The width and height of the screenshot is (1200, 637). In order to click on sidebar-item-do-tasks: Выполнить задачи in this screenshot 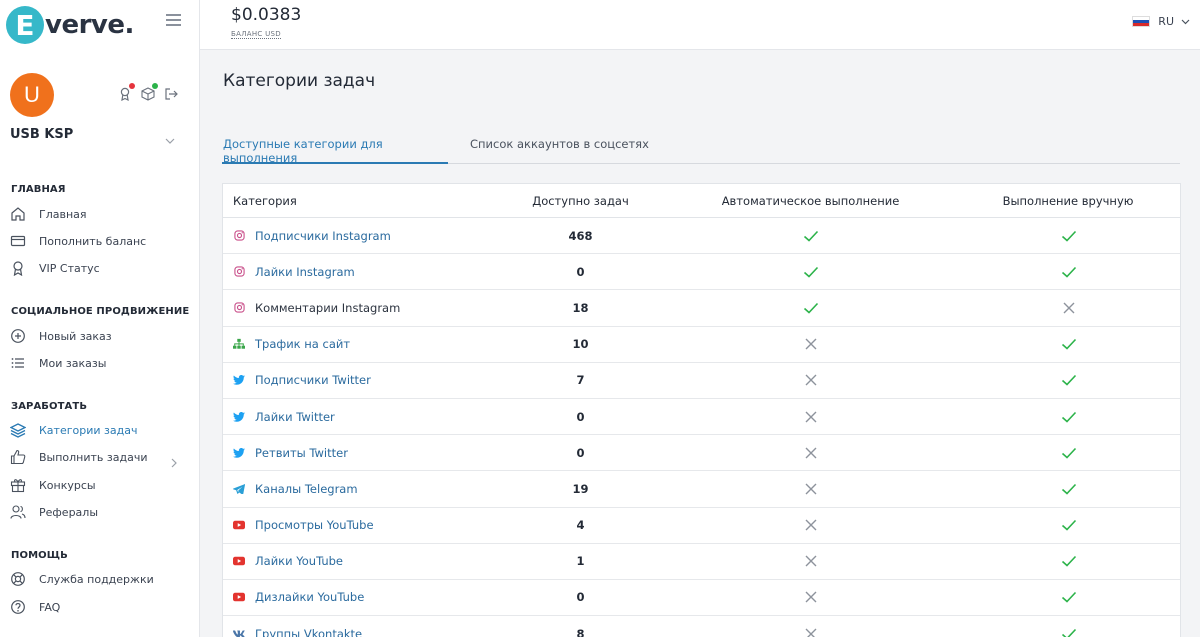, I will do `click(79, 457)`.